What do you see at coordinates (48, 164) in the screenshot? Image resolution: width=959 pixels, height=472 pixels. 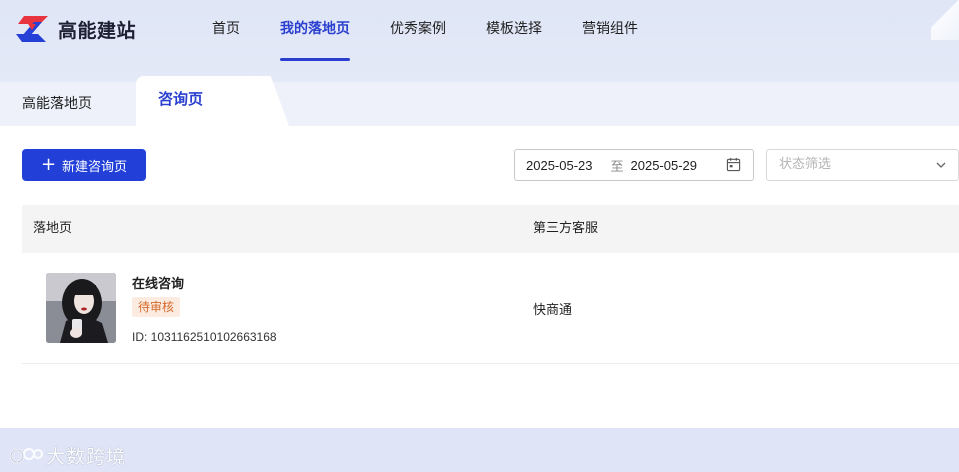 I see `plus-icon: +` at bounding box center [48, 164].